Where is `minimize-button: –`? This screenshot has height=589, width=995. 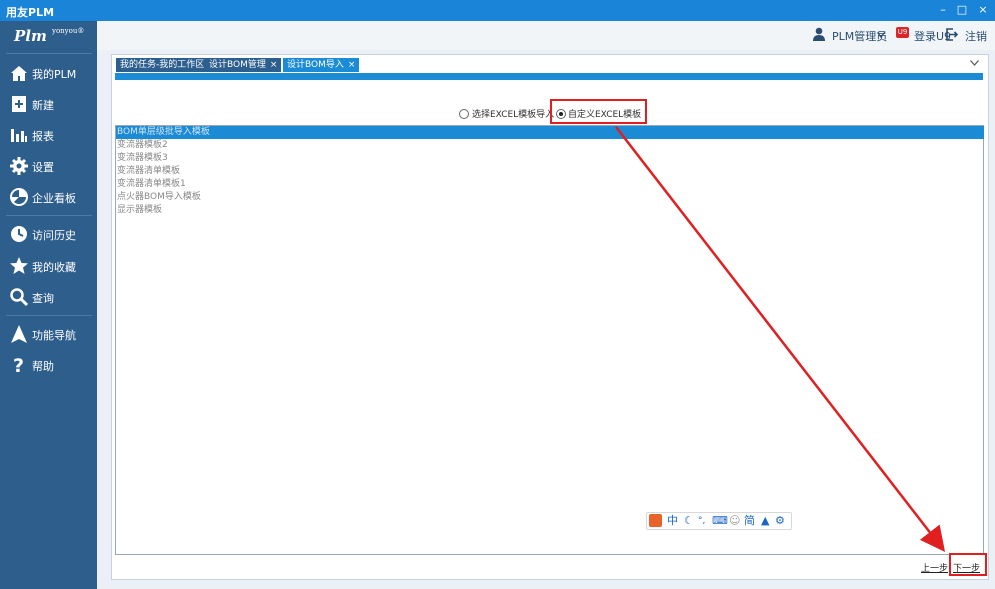
minimize-button: – is located at coordinates (943, 10).